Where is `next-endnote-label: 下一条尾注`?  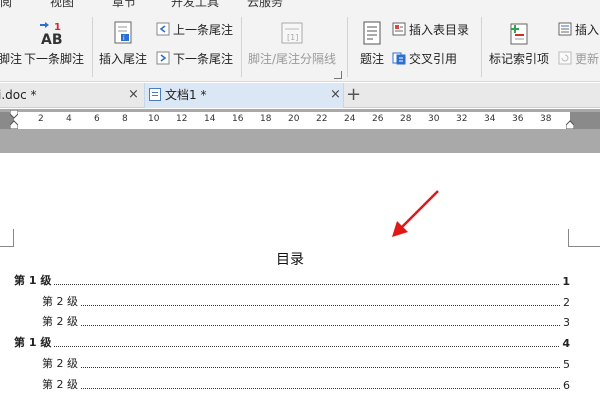
next-endnote-label: 下一条尾注 is located at coordinates (203, 59).